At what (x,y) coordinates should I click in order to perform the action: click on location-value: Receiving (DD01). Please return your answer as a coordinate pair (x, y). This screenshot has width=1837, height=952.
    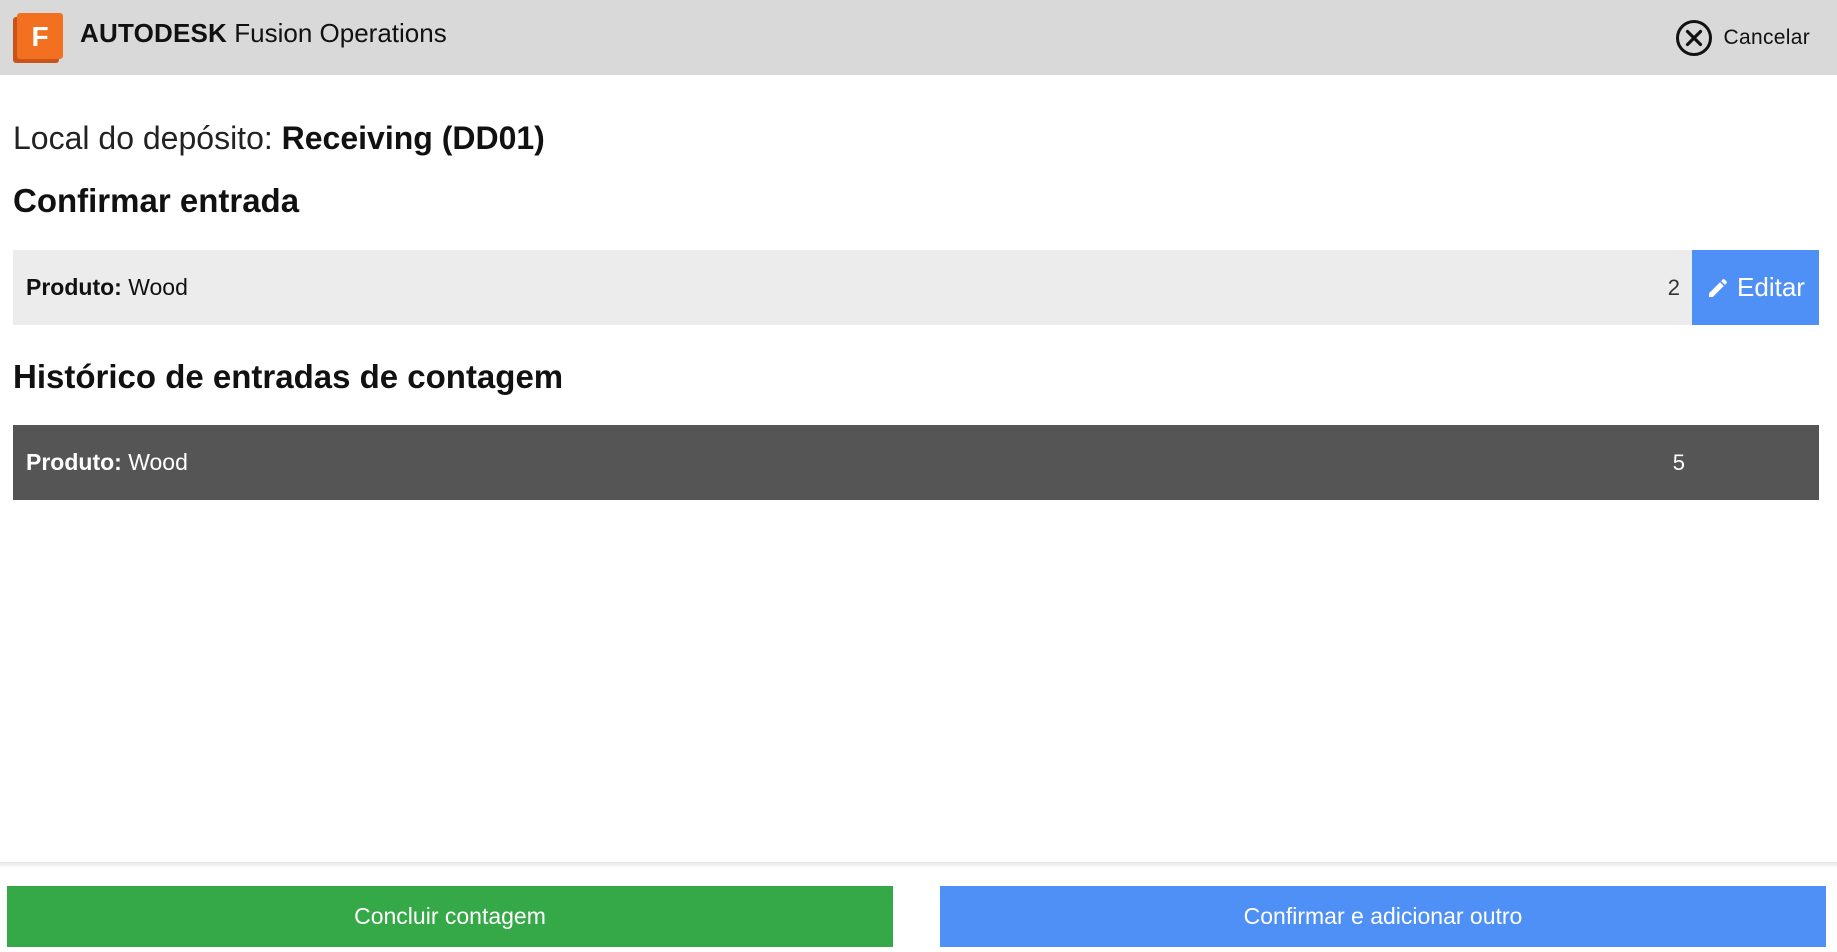
    Looking at the image, I should click on (413, 138).